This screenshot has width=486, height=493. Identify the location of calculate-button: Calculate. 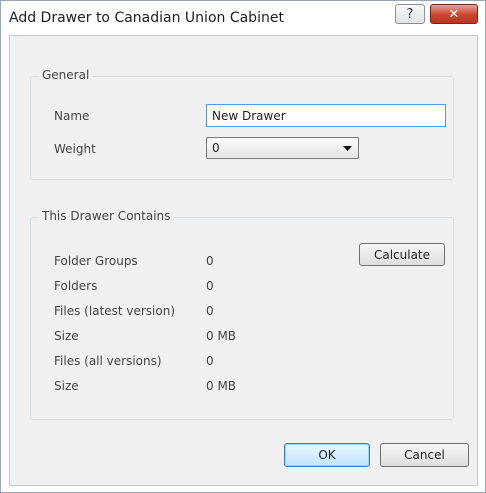
(402, 254).